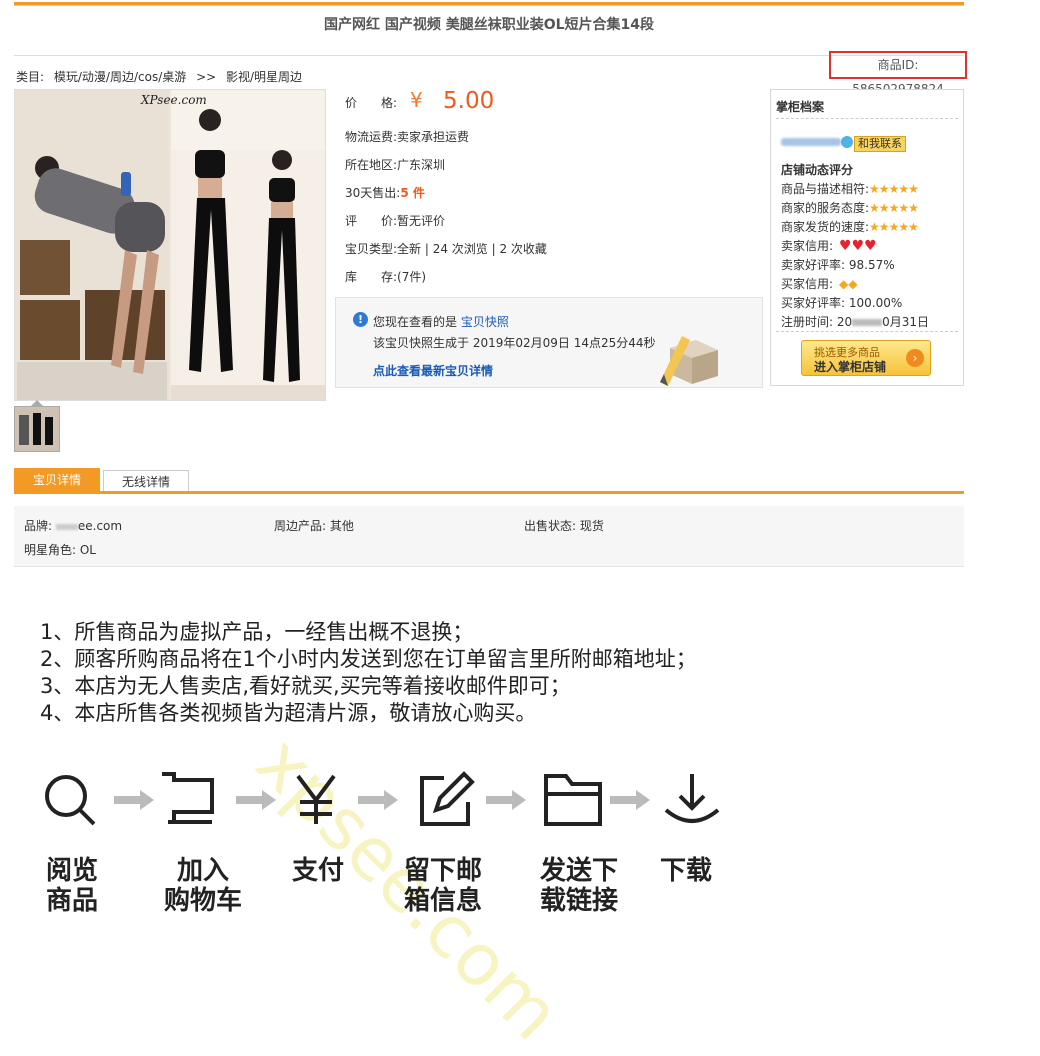 Image resolution: width=1040 pixels, height=1056 pixels. I want to click on step-pay: 支付, so click(318, 871).